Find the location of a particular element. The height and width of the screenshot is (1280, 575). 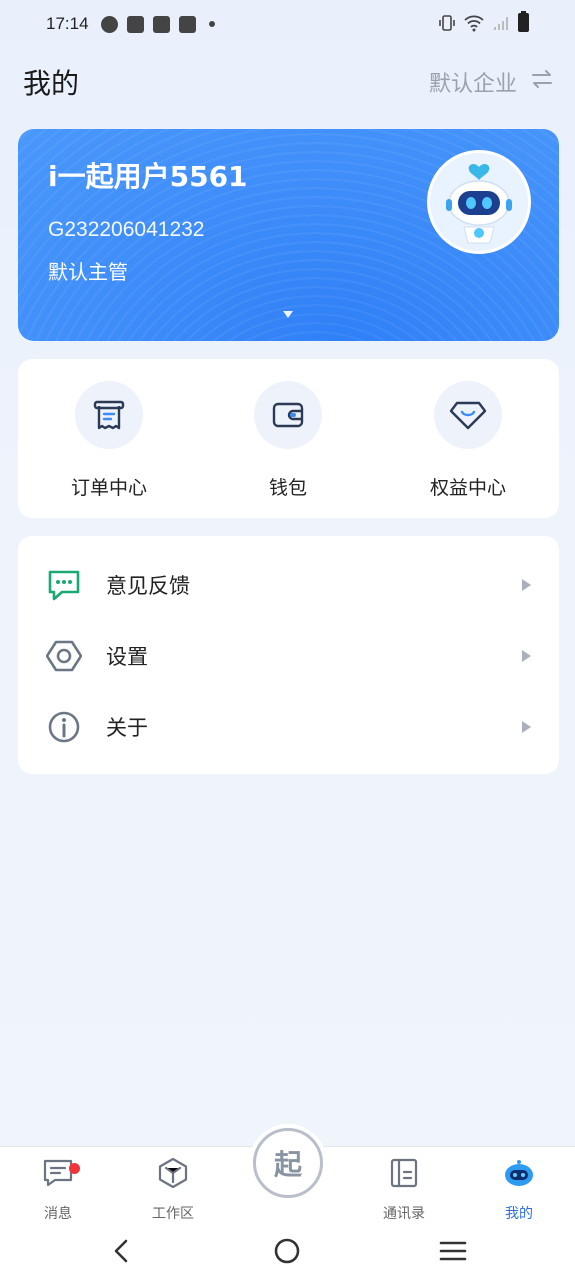

tab-mine: 我的 is located at coordinates (519, 1190).